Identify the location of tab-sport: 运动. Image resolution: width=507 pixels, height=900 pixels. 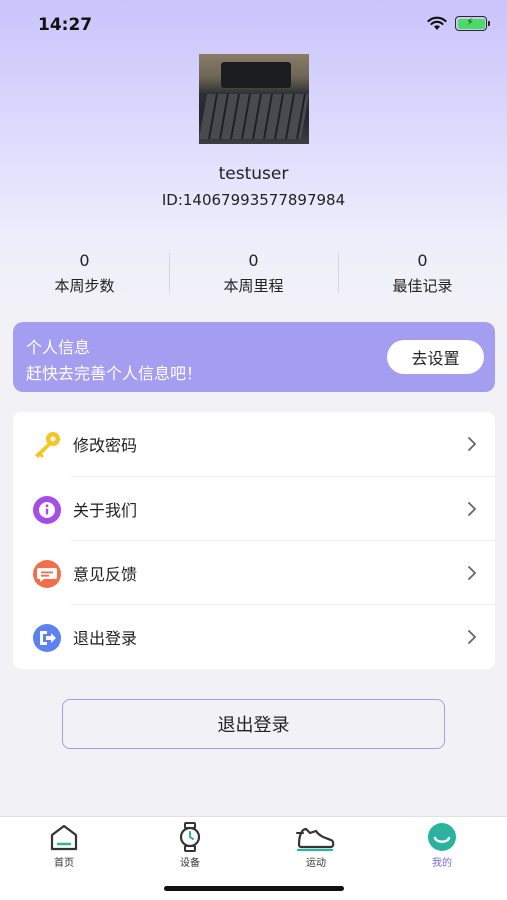
(316, 845).